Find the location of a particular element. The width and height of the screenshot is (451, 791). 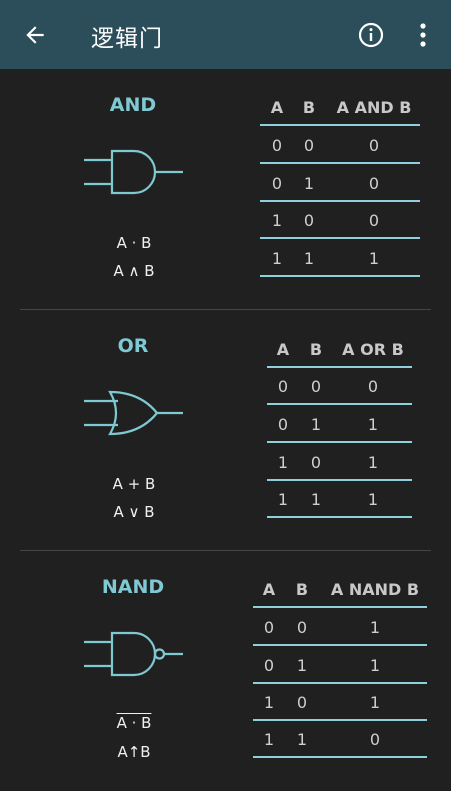

boolean-expression-alt: A ∧ B is located at coordinates (134, 271).